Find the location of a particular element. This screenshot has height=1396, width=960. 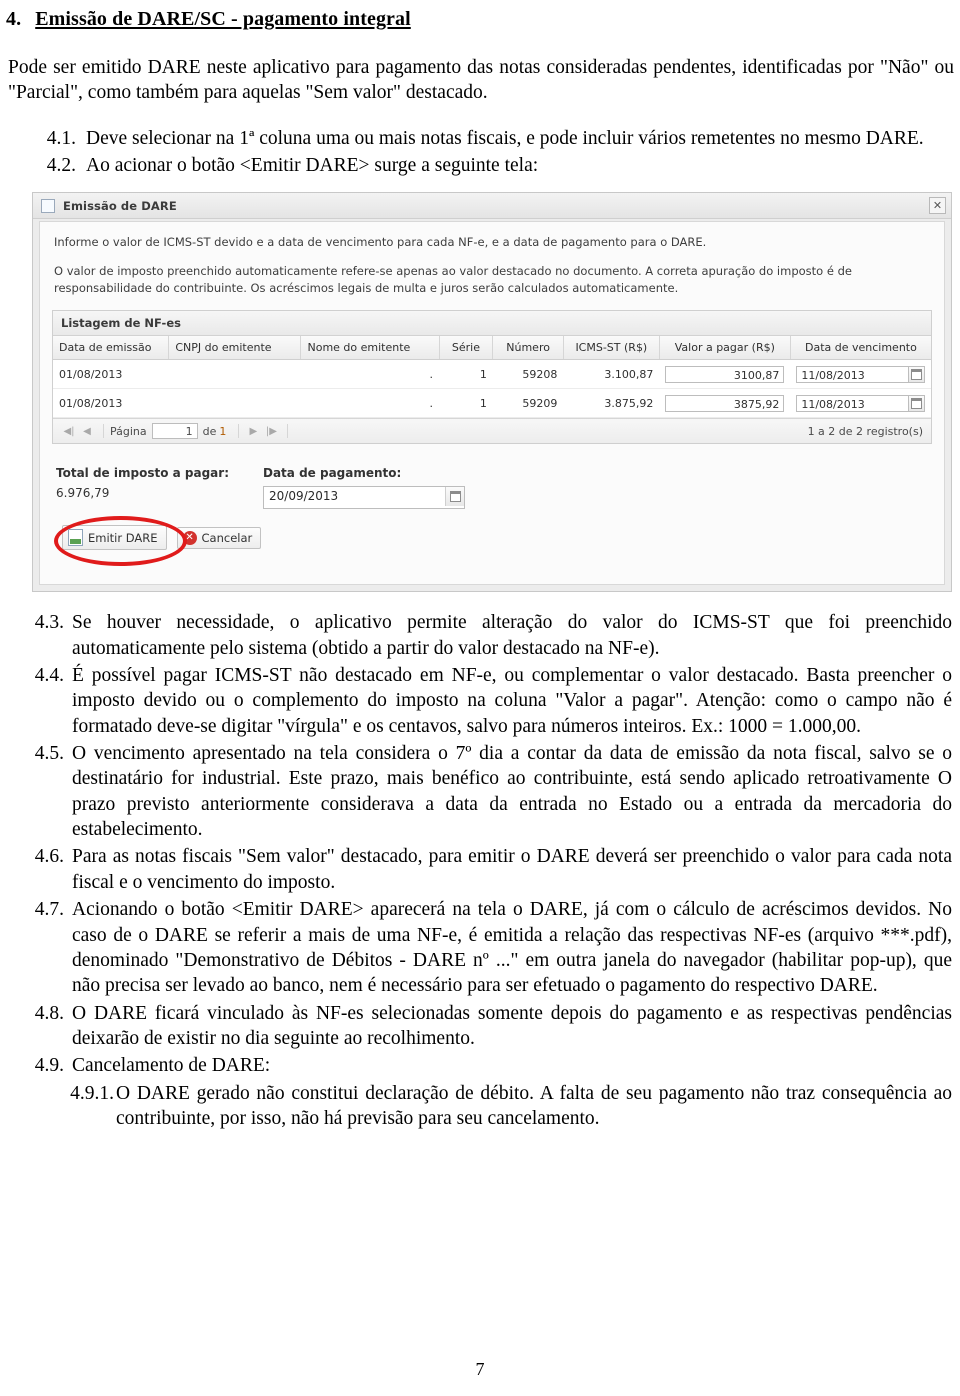

page-of-label: de is located at coordinates (209, 431).